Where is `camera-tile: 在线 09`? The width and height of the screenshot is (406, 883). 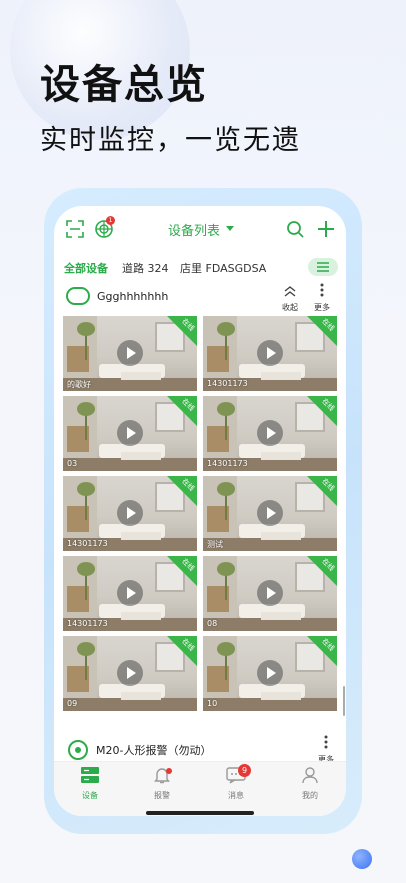 camera-tile: 在线 09 is located at coordinates (130, 673).